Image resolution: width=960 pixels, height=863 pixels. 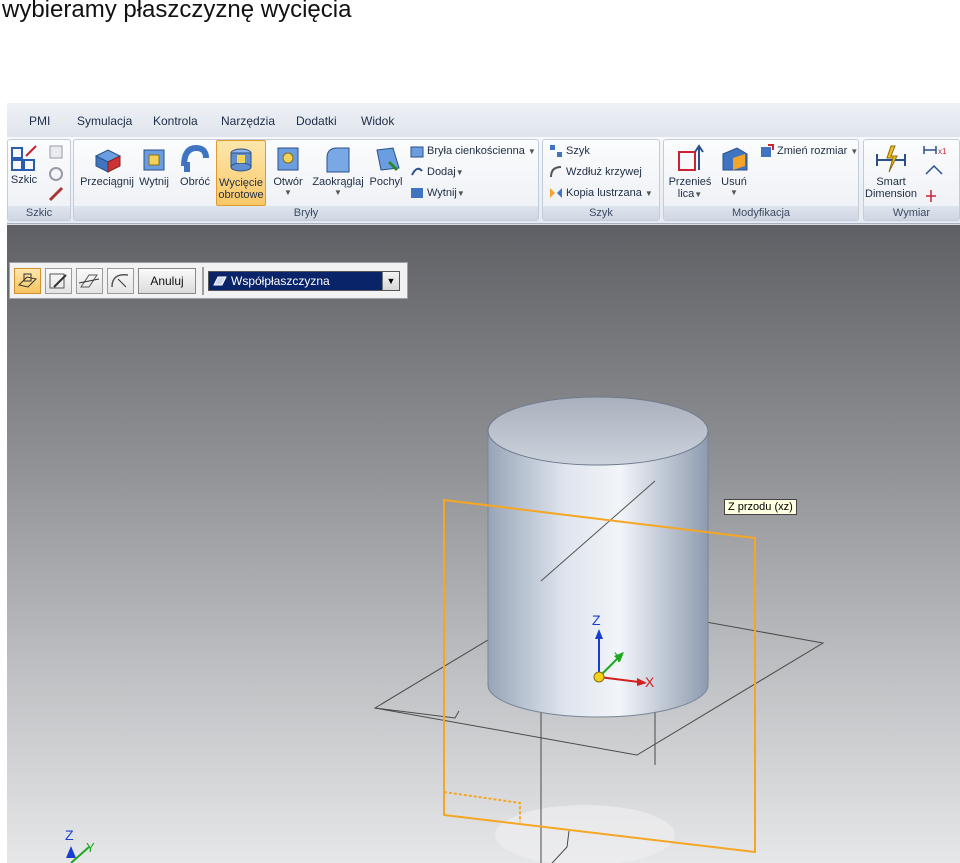 I want to click on cylinder-top-face, so click(x=598, y=431).